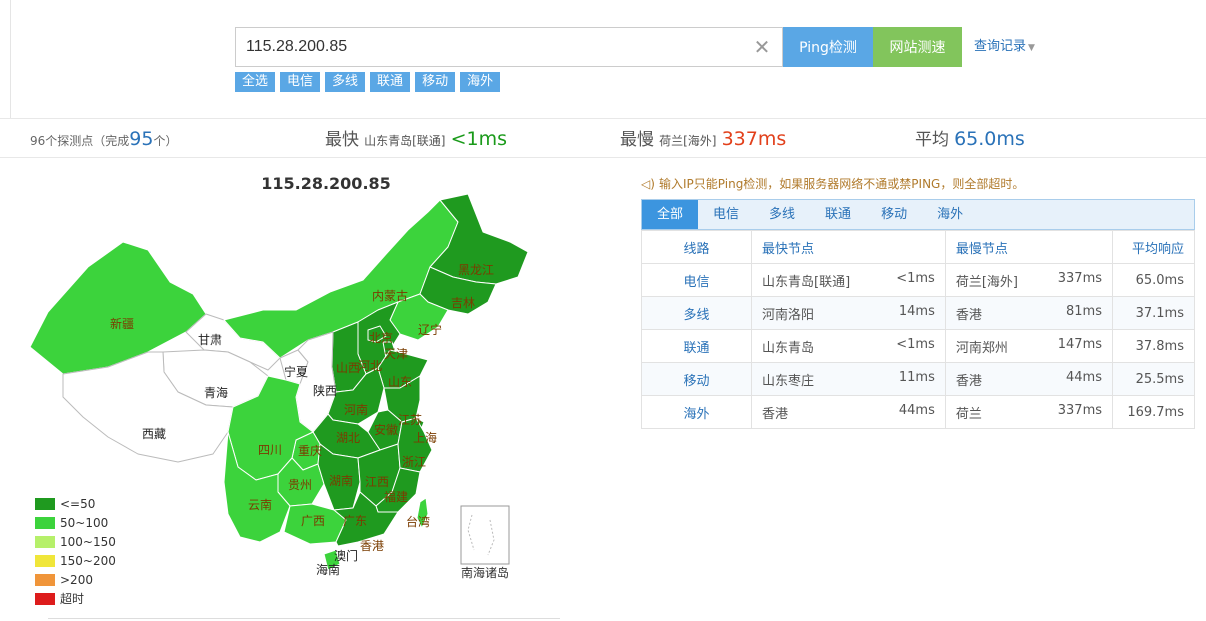 This screenshot has height=621, width=1206. I want to click on fastest-stat: 最快 山东青岛[联通] <1ms, so click(416, 139).